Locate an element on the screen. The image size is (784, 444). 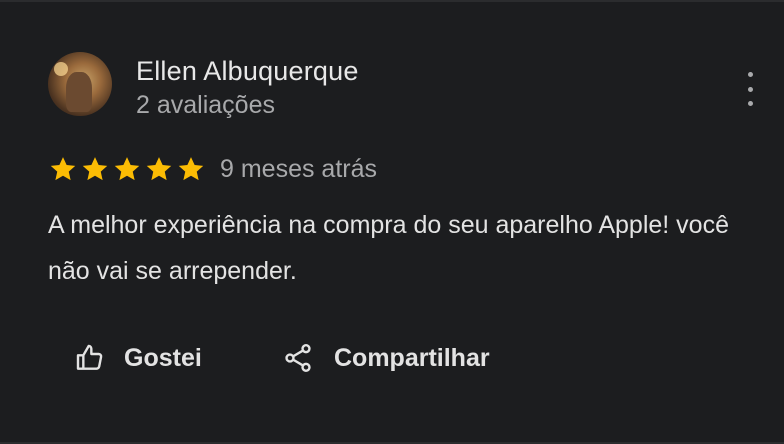
avatar is located at coordinates (80, 84).